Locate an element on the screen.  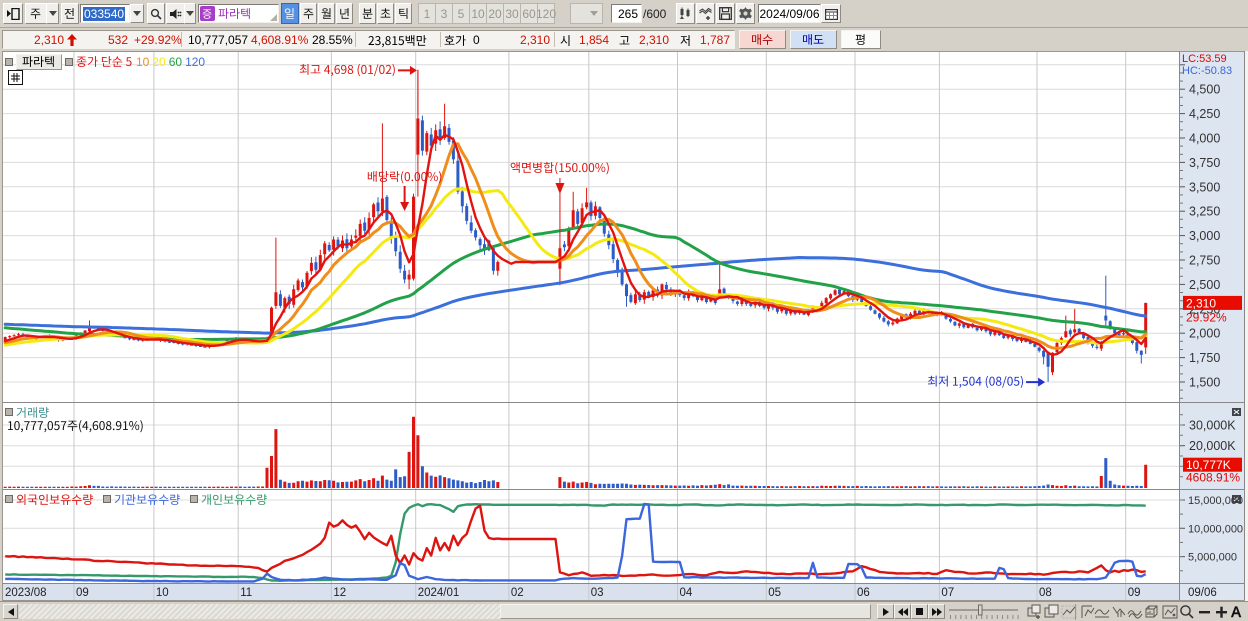
new-chart-panel-button is located at coordinates (13, 13).